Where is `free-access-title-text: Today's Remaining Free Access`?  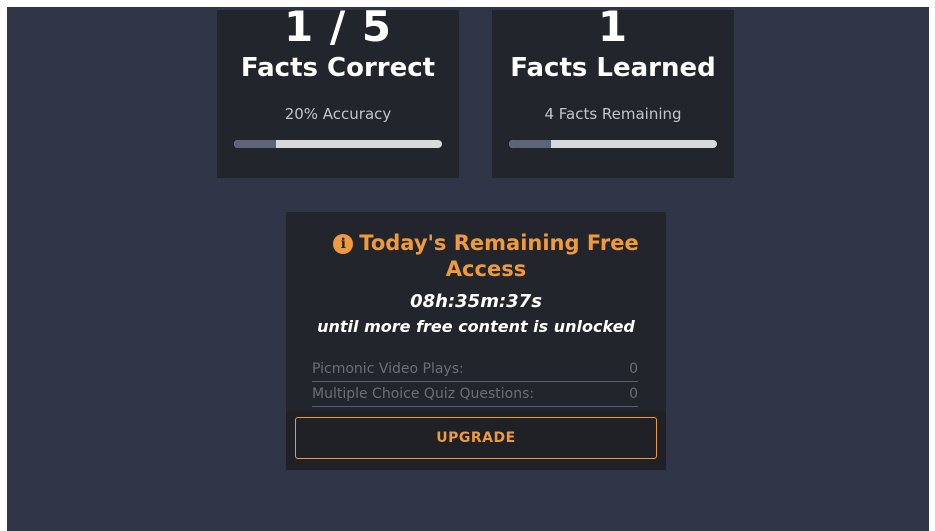 free-access-title-text: Today's Remaining Free Access is located at coordinates (499, 256).